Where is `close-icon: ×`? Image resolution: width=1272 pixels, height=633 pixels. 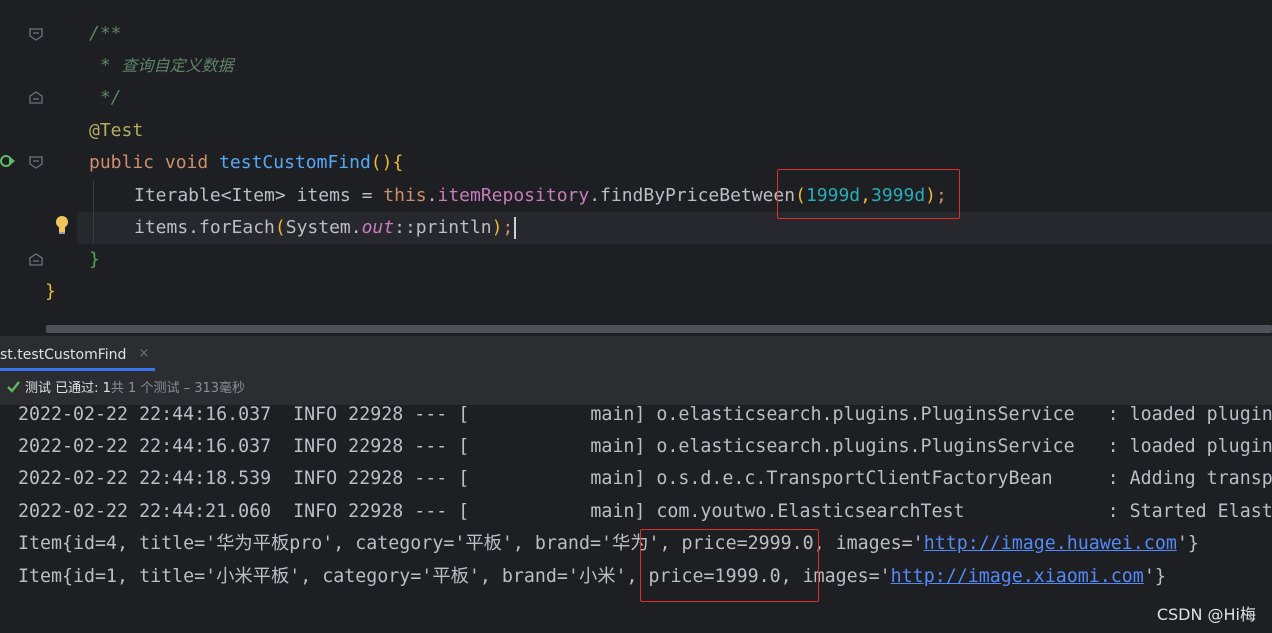
close-icon: × is located at coordinates (144, 354).